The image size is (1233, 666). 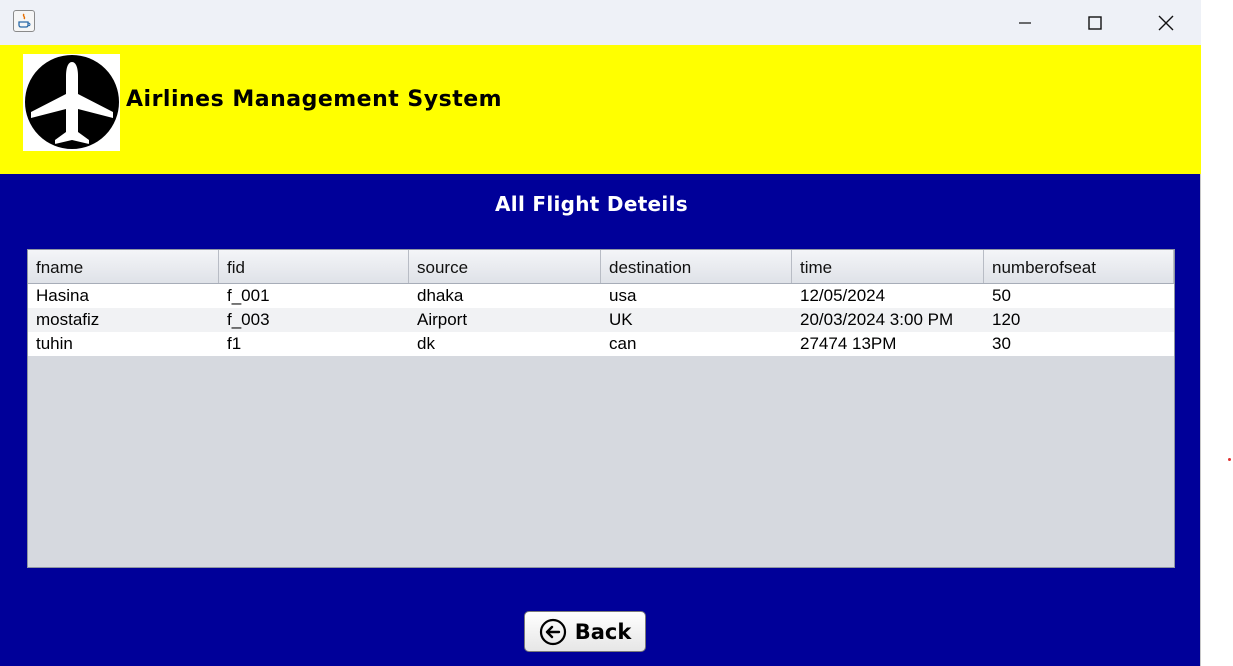 I want to click on cell-source: dk, so click(x=426, y=343).